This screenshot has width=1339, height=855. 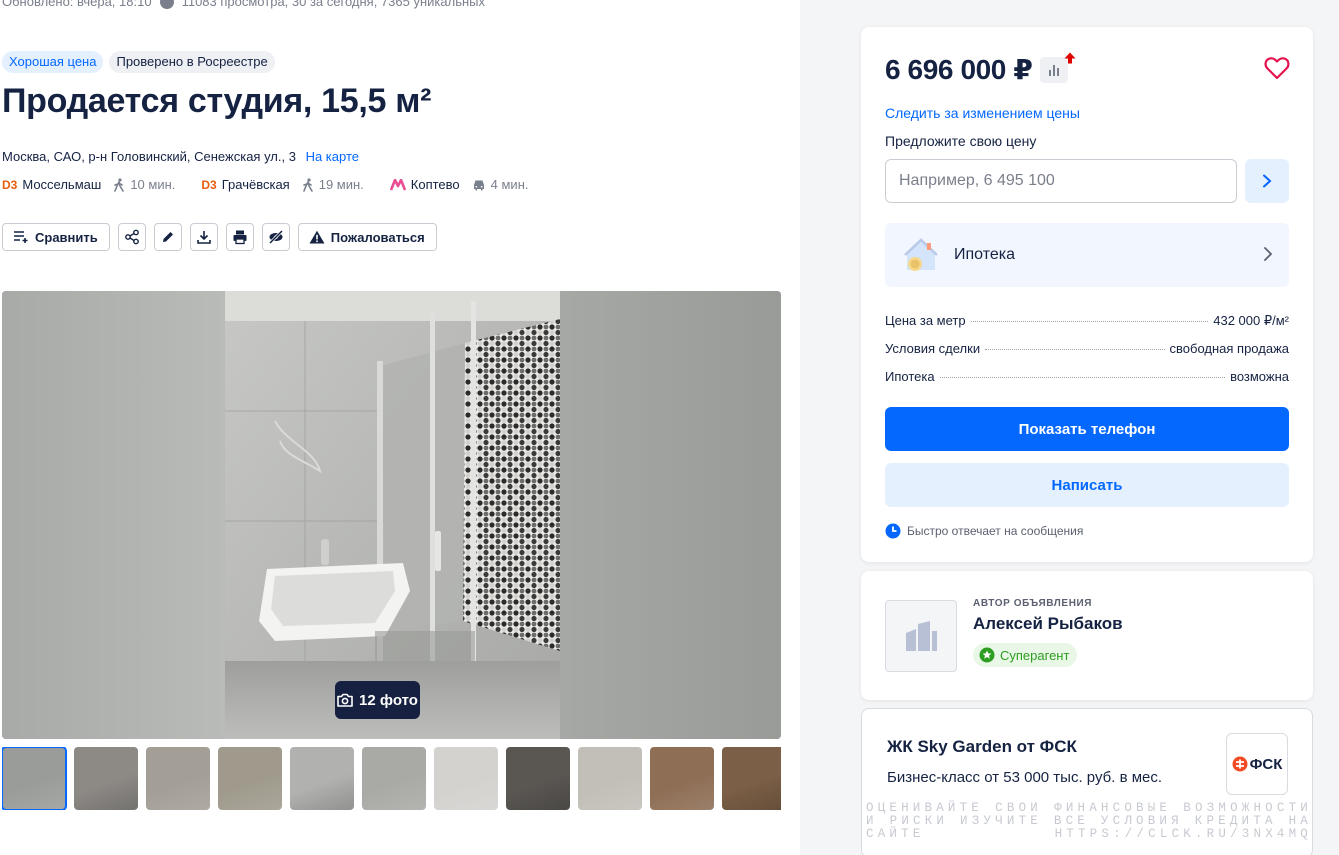 What do you see at coordinates (921, 254) in the screenshot?
I see `house-coin-icon` at bounding box center [921, 254].